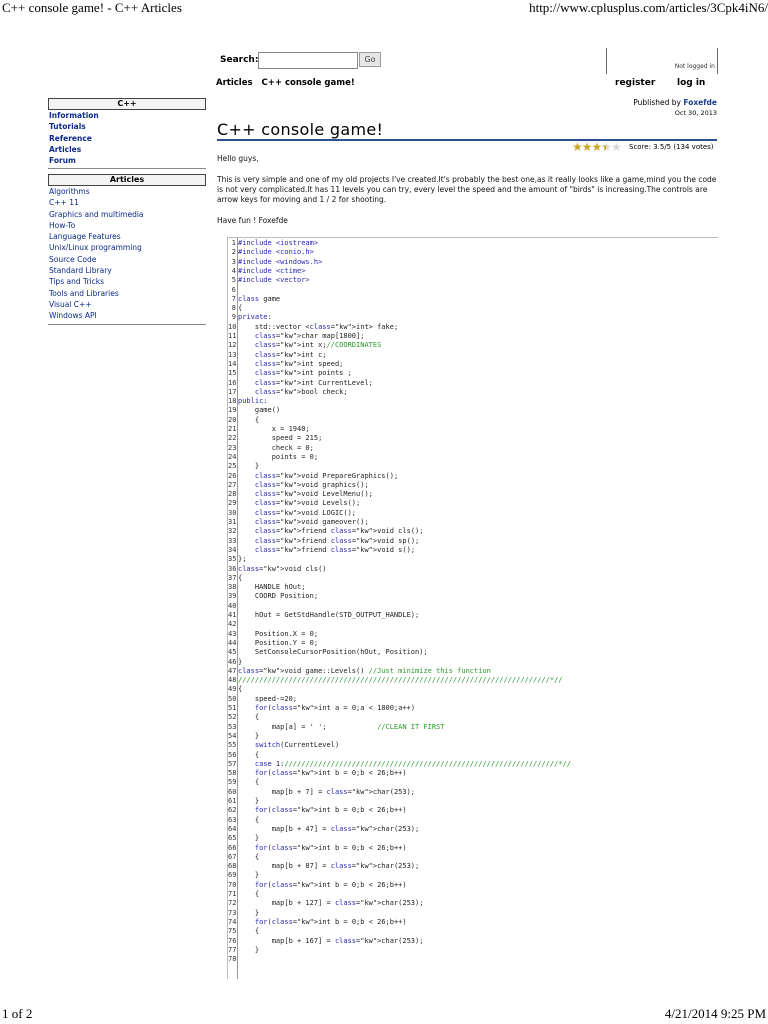  What do you see at coordinates (232, 698) in the screenshot?
I see `line-number: 50` at bounding box center [232, 698].